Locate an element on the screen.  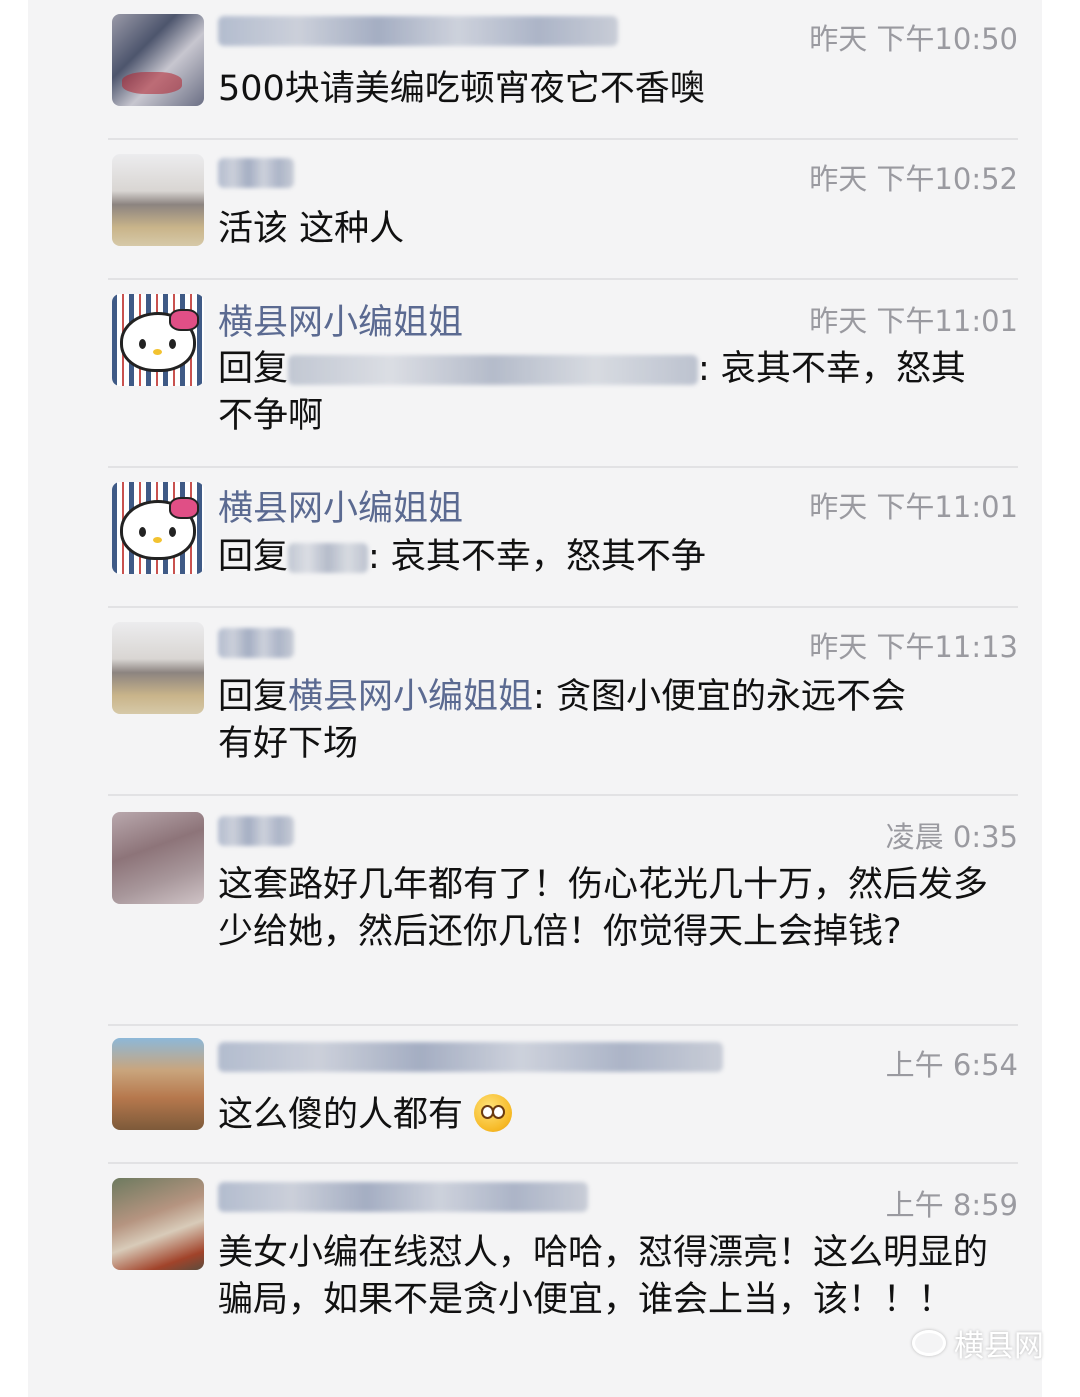
comment-item: 昨天 下午10:52 活该 这种人 is located at coordinates (563, 210).